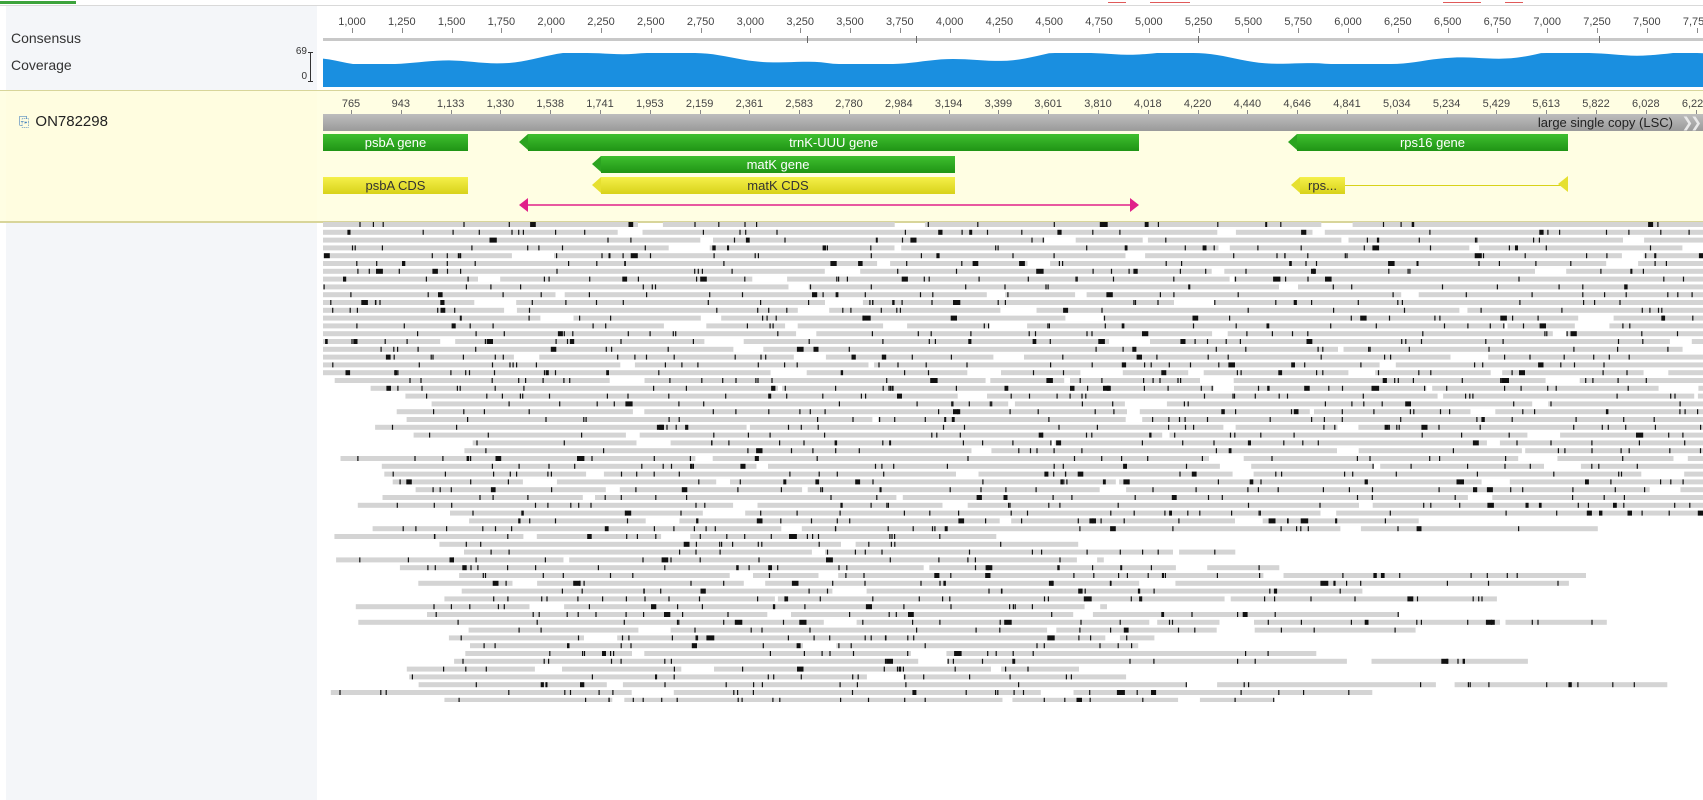 The width and height of the screenshot is (1703, 800). What do you see at coordinates (71, 121) in the screenshot?
I see `sequence-name: ON782298` at bounding box center [71, 121].